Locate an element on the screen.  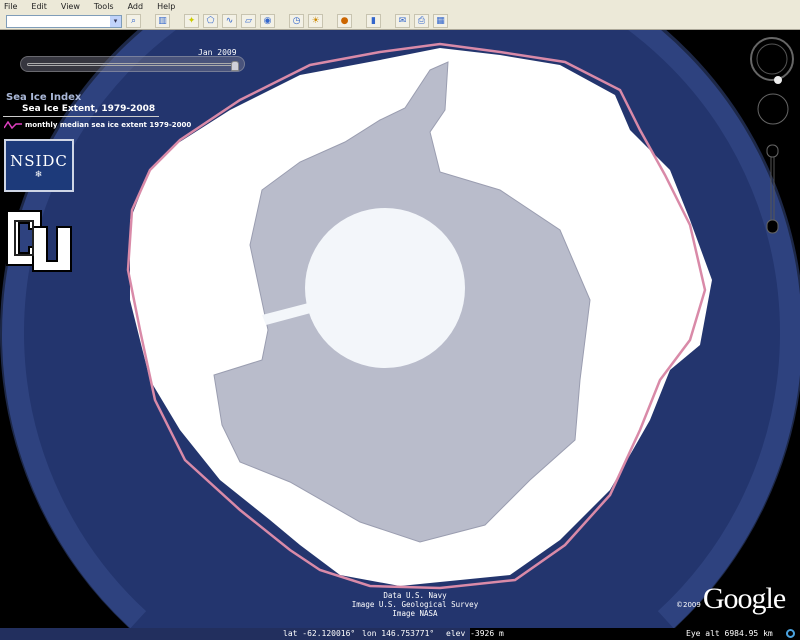
search-input: ▾ is located at coordinates (64, 21).